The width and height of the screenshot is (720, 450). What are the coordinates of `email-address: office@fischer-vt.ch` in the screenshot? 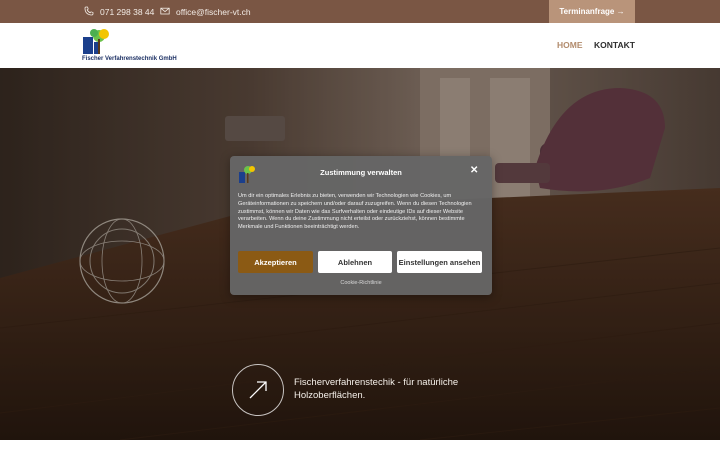 It's located at (213, 12).